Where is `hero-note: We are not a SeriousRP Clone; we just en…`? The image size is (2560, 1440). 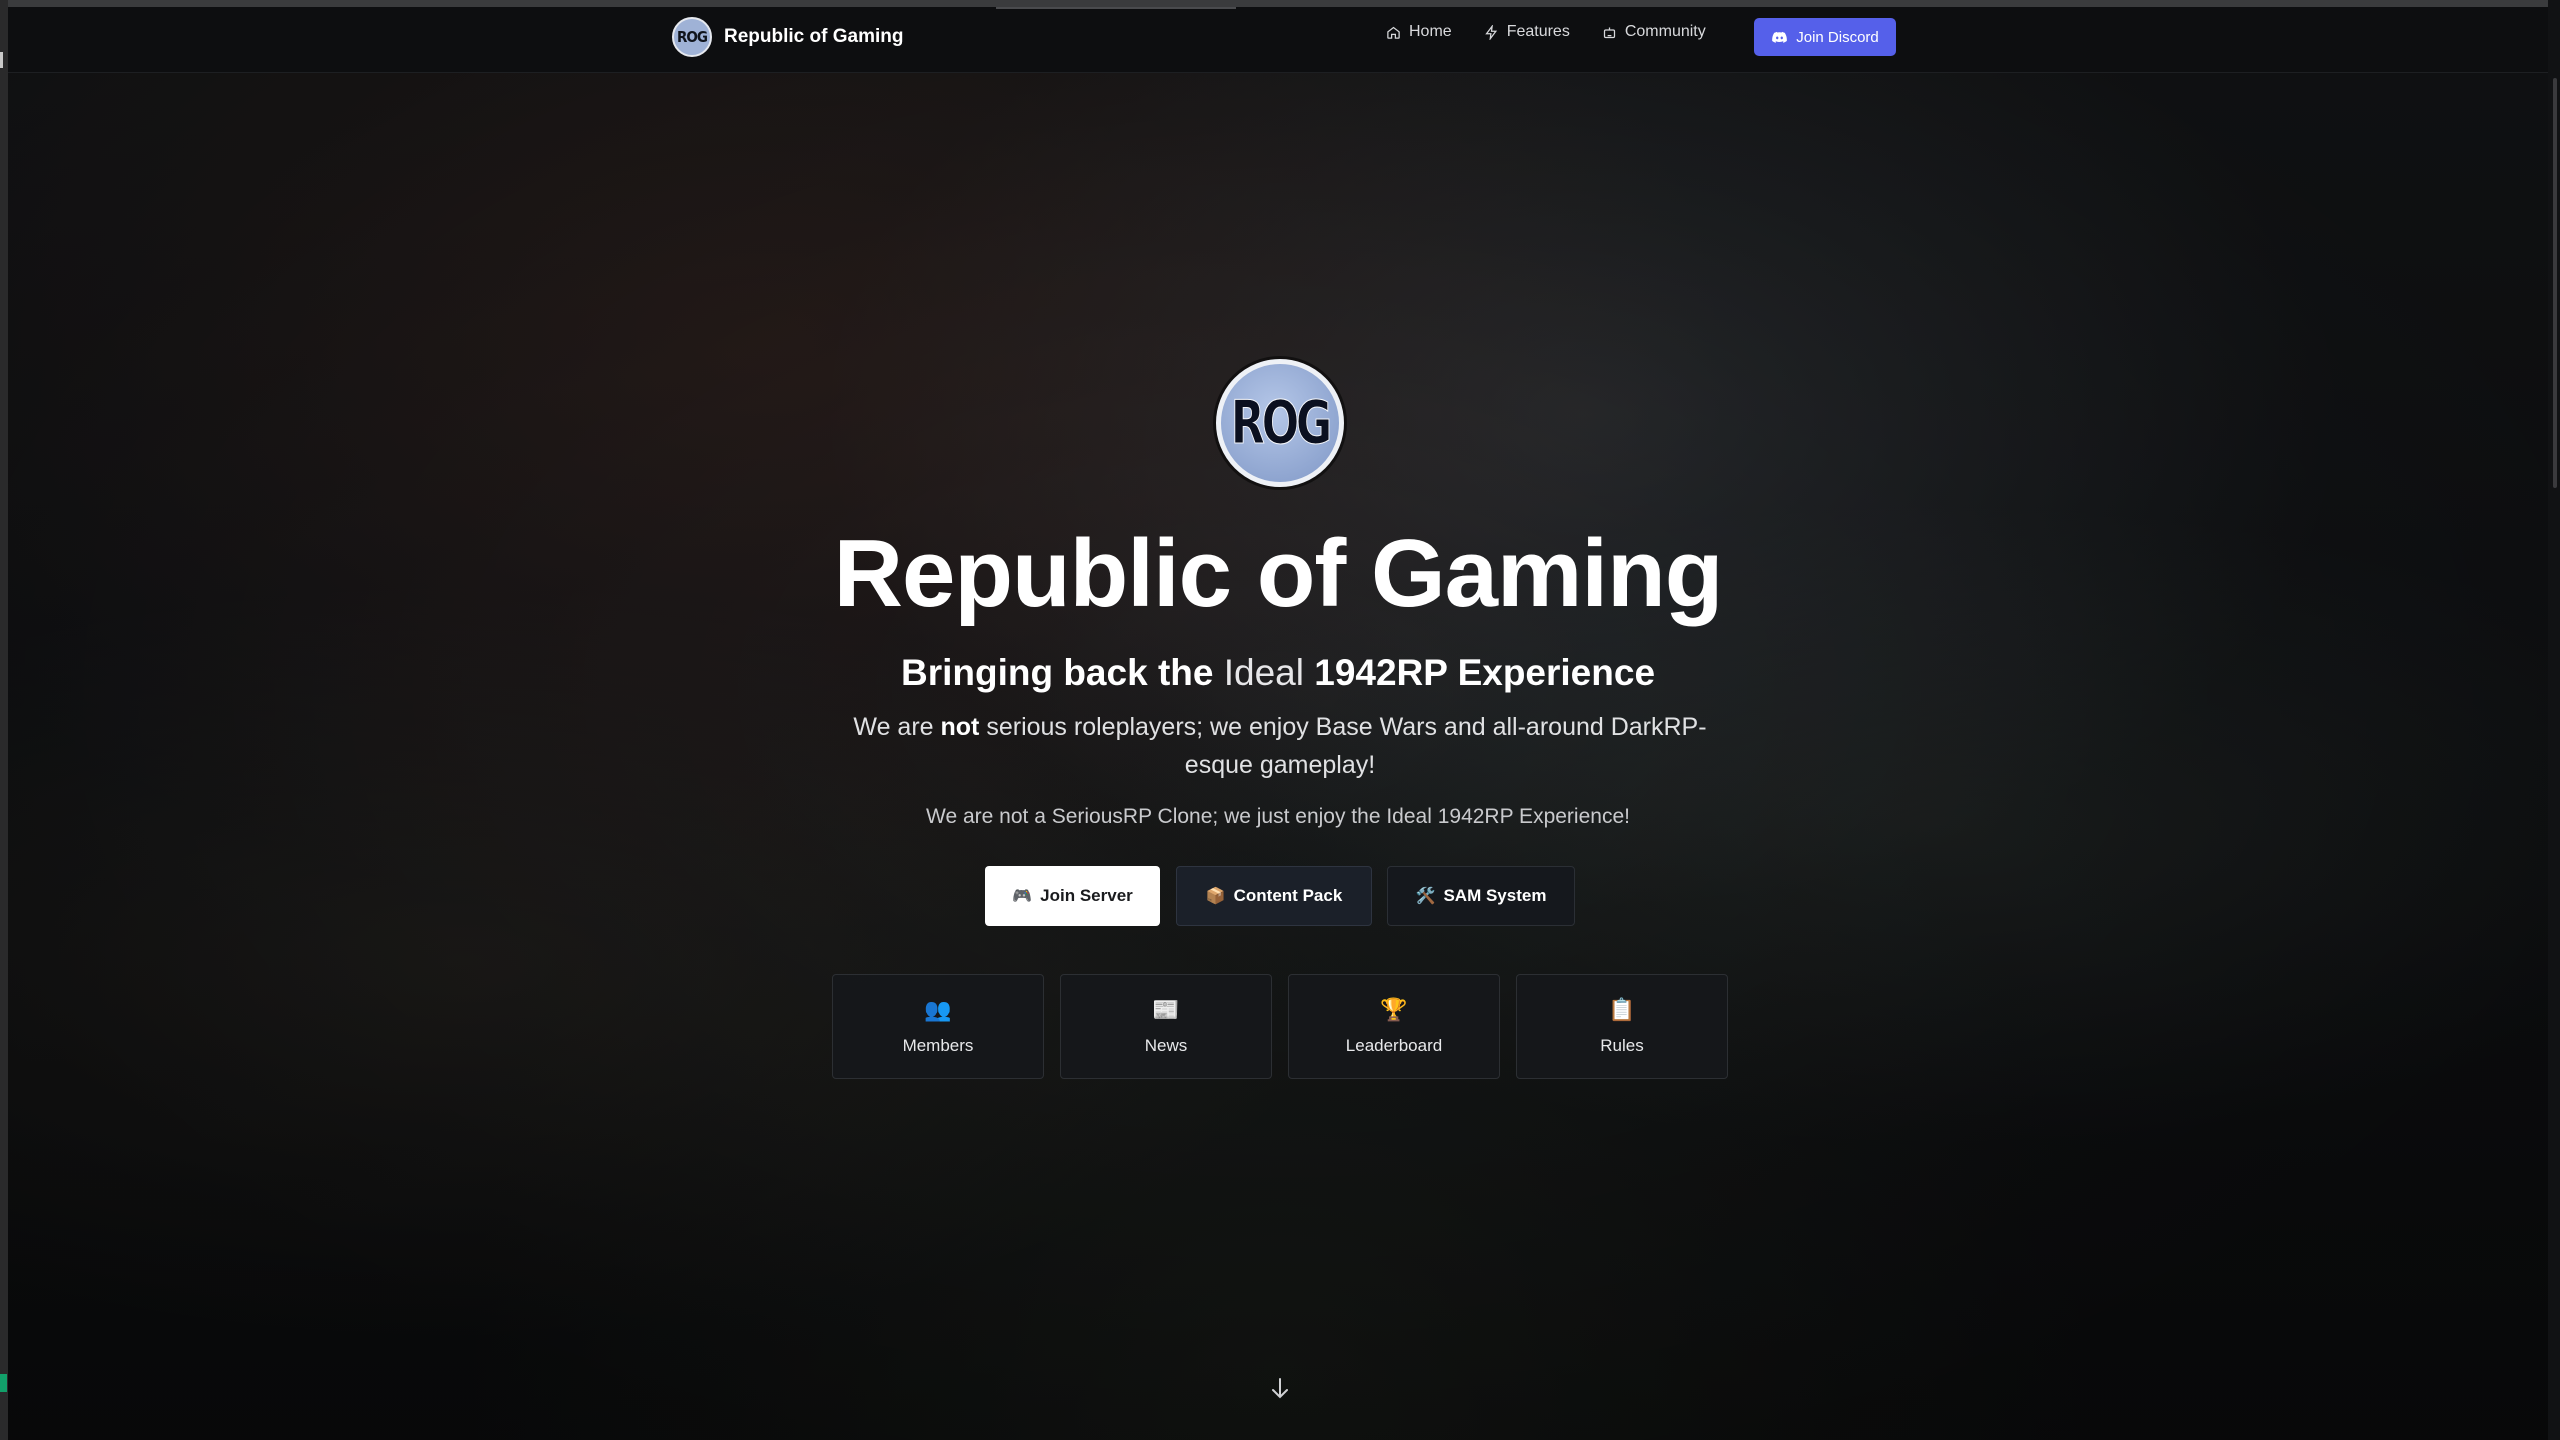
hero-note: We are not a SeriousRP Clone; we just en… is located at coordinates (1278, 816).